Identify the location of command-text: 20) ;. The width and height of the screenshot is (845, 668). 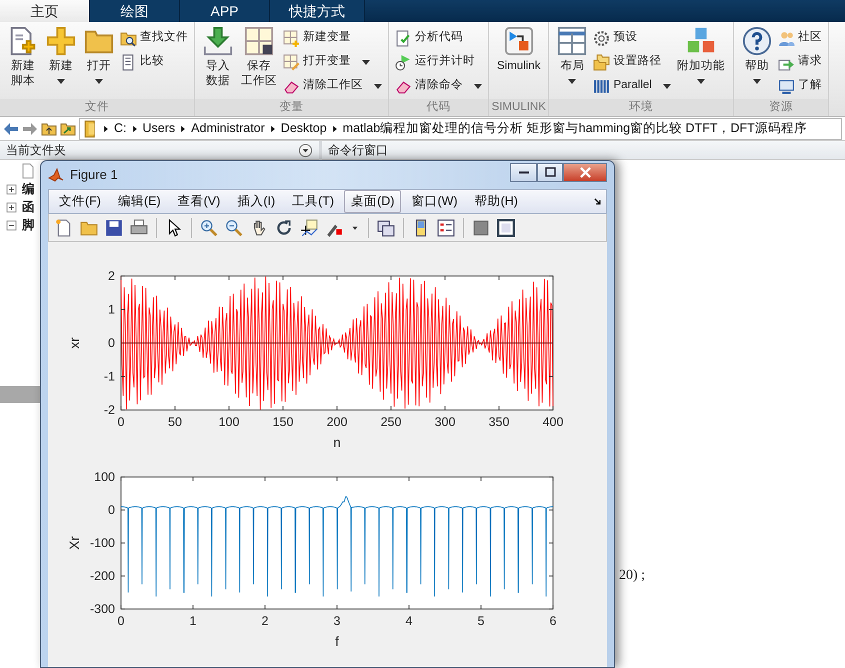
(632, 576).